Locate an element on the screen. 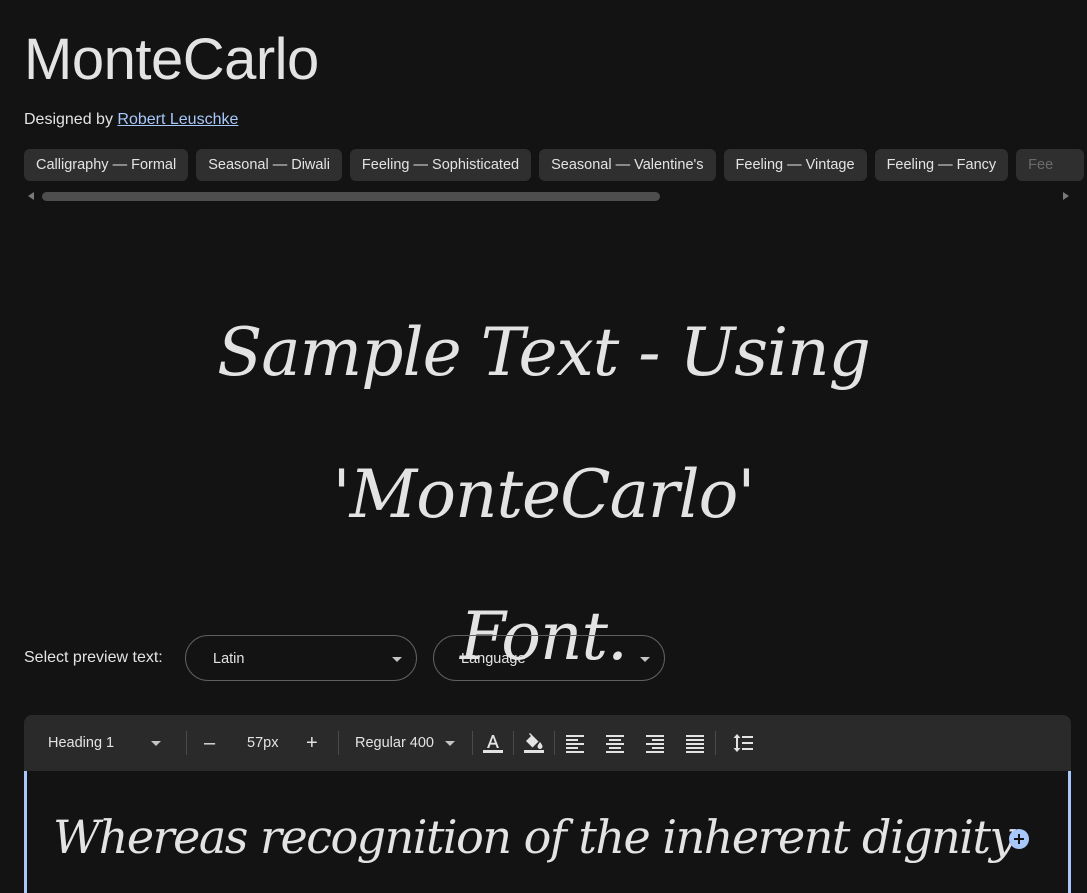 This screenshot has width=1087, height=893. text-color-icon is located at coordinates (493, 743).